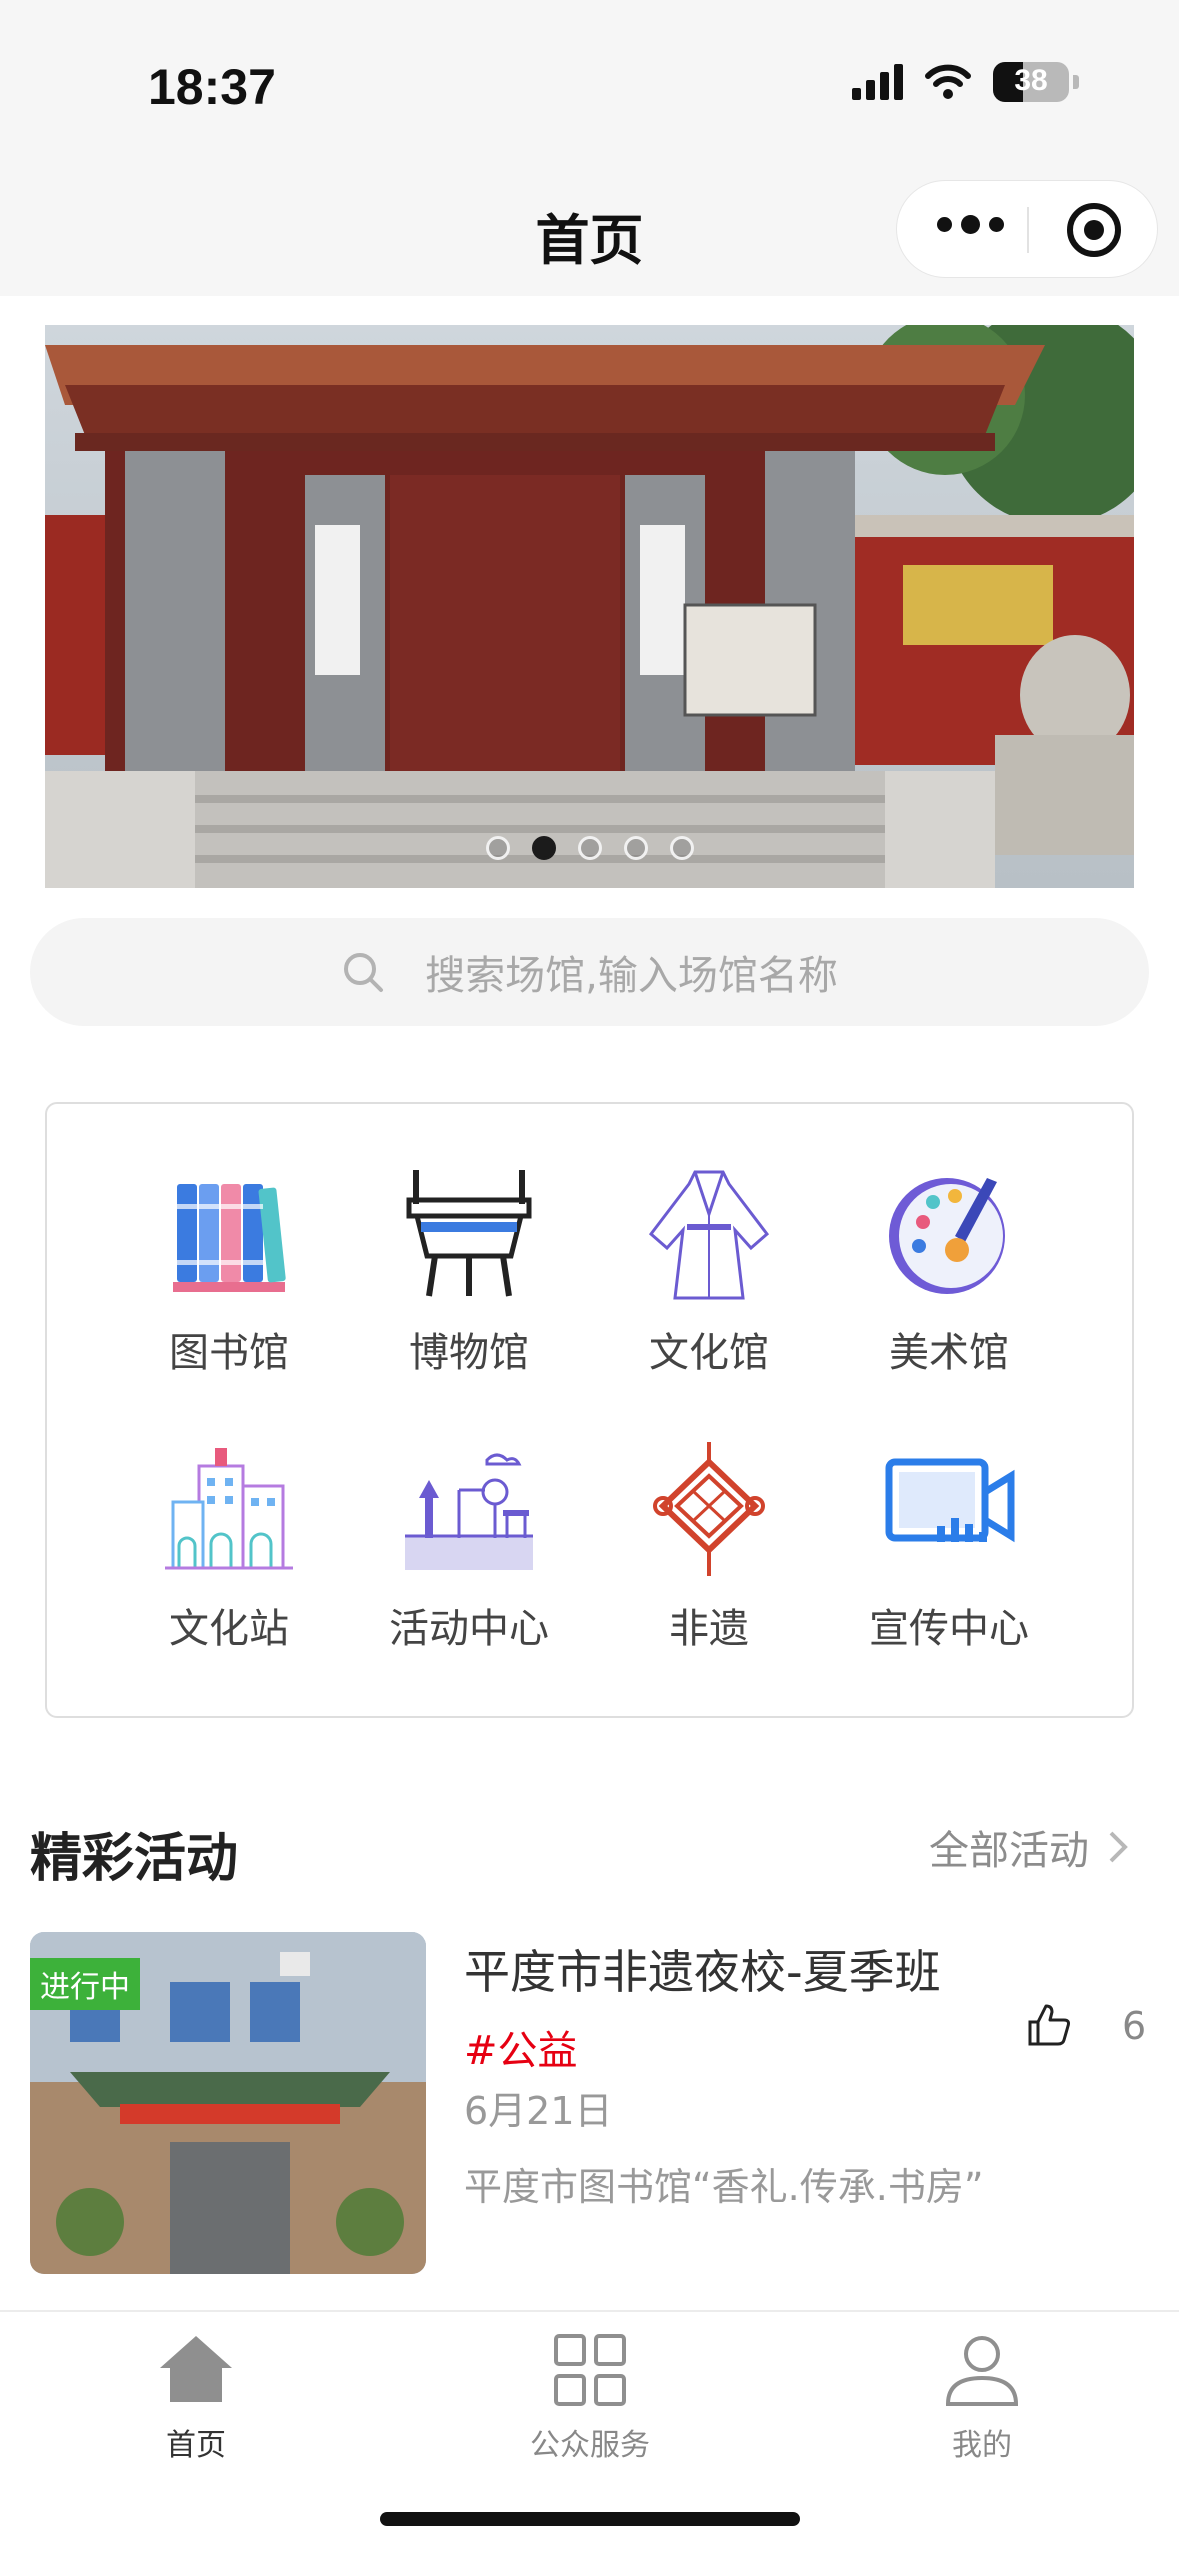 This screenshot has width=1179, height=2556. I want to click on battery-cap, so click(1076, 82).